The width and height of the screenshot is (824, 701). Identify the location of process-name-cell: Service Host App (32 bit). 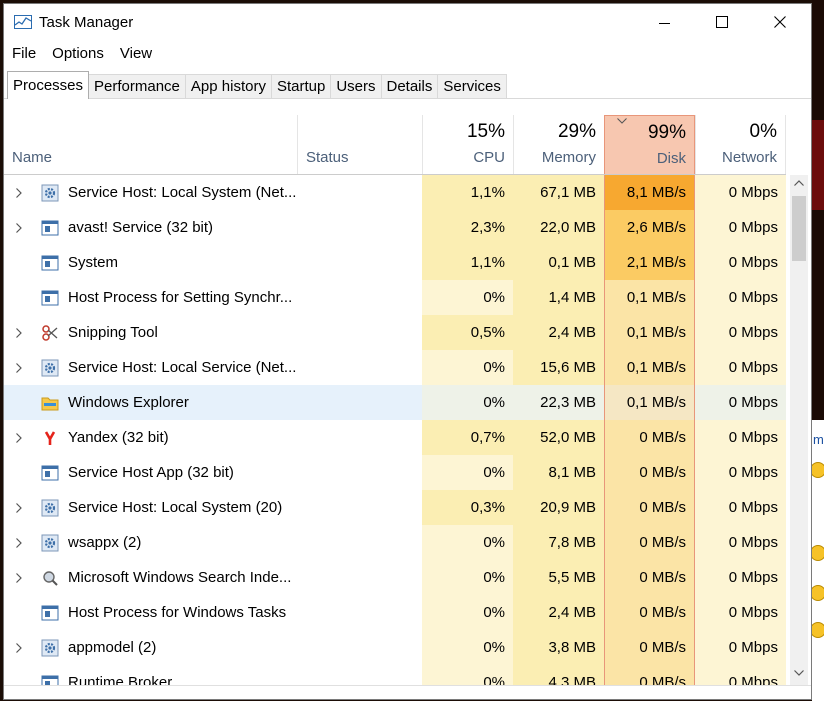
(150, 472).